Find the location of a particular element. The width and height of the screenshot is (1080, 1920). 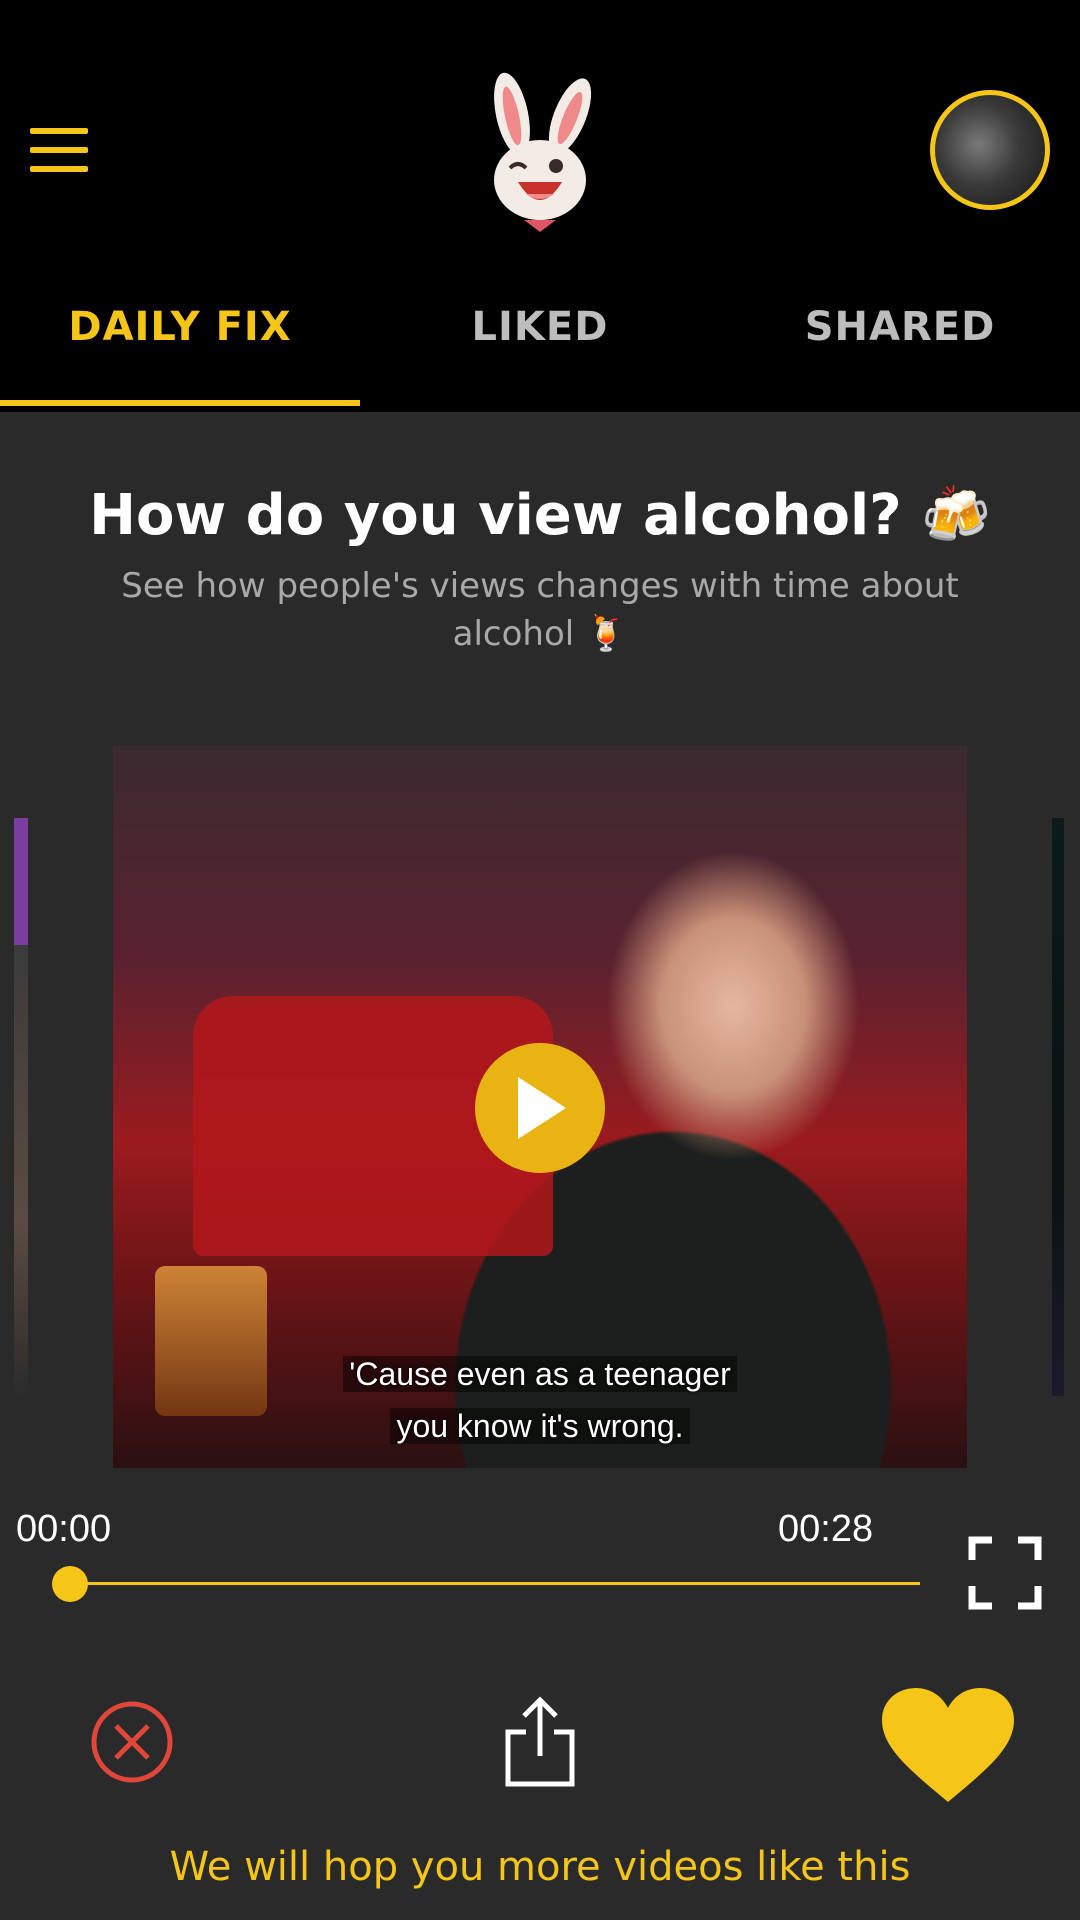

tab-bar: DAILY FIX LIKED SHARED is located at coordinates (540, 351).